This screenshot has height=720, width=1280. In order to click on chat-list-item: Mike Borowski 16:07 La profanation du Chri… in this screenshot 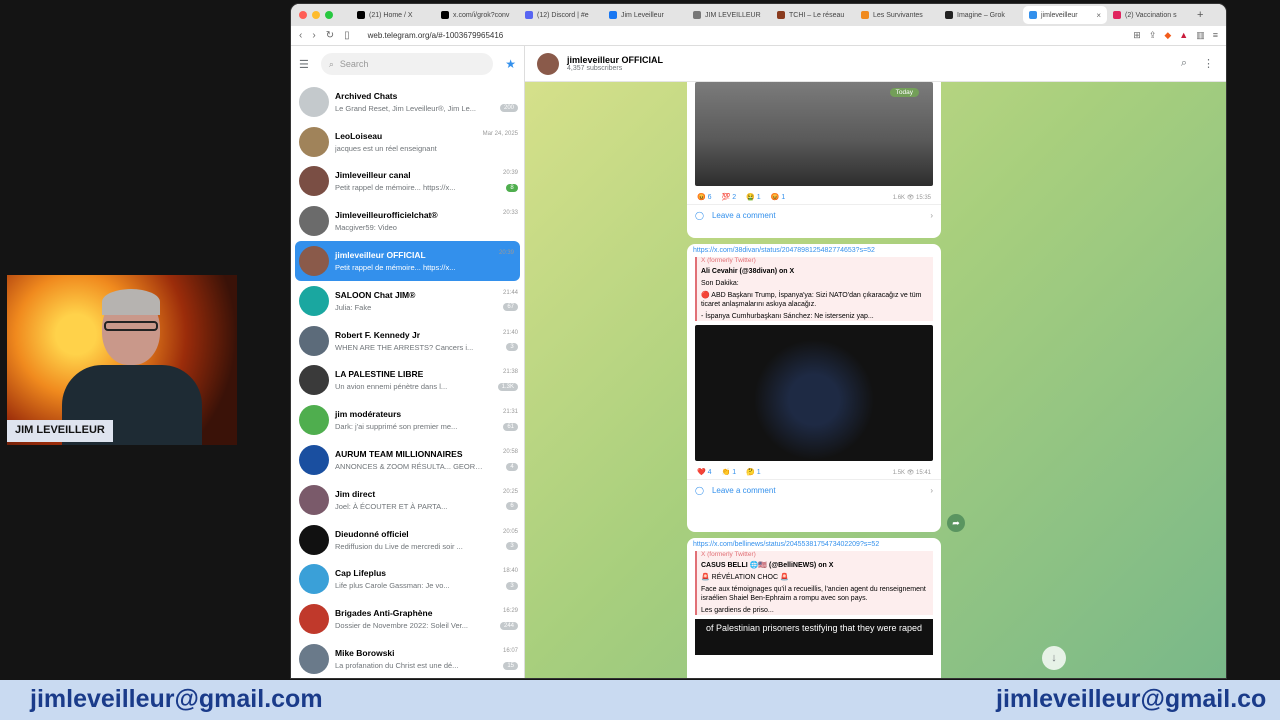, I will do `click(407, 658)`.